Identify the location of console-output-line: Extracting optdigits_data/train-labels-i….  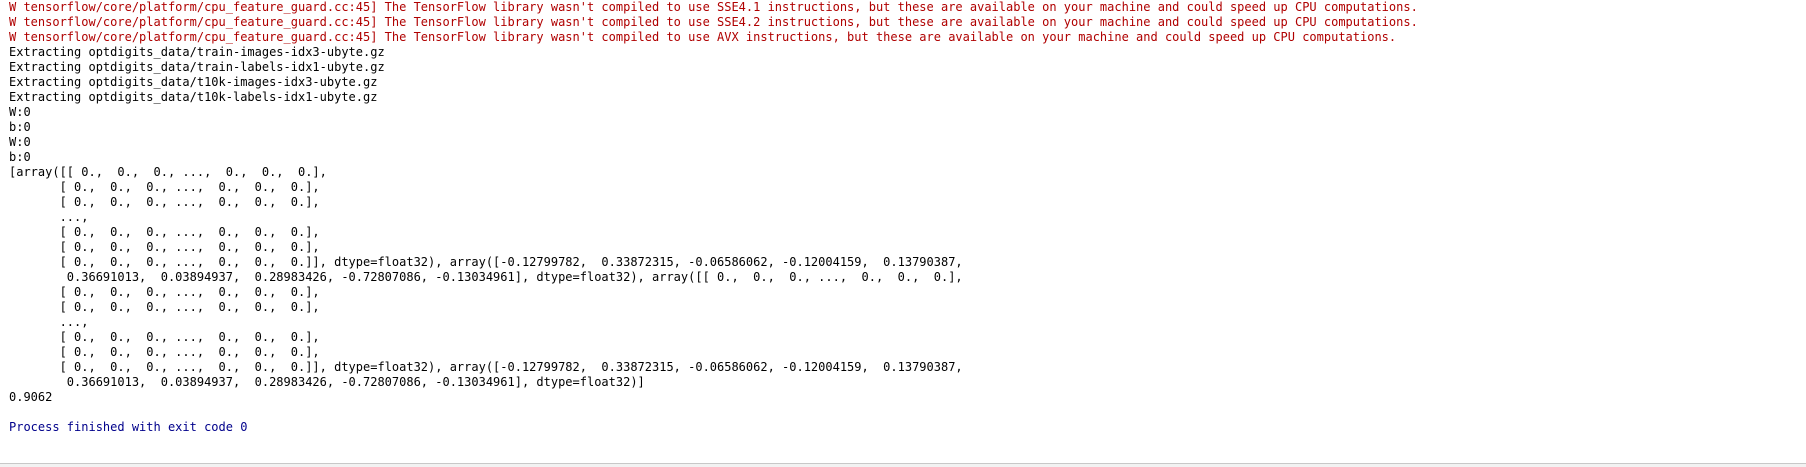
(197, 67).